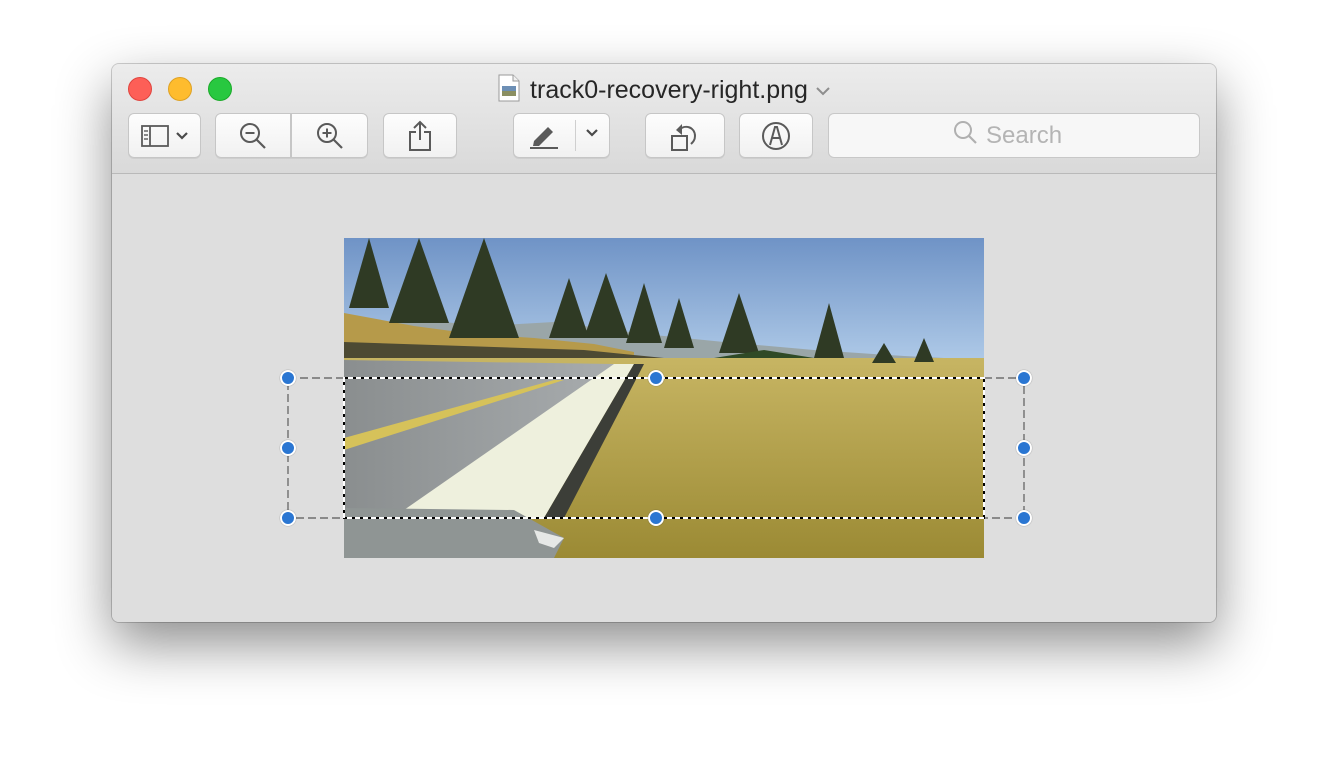  Describe the element at coordinates (509, 91) in the screenshot. I see `document-icon` at that location.